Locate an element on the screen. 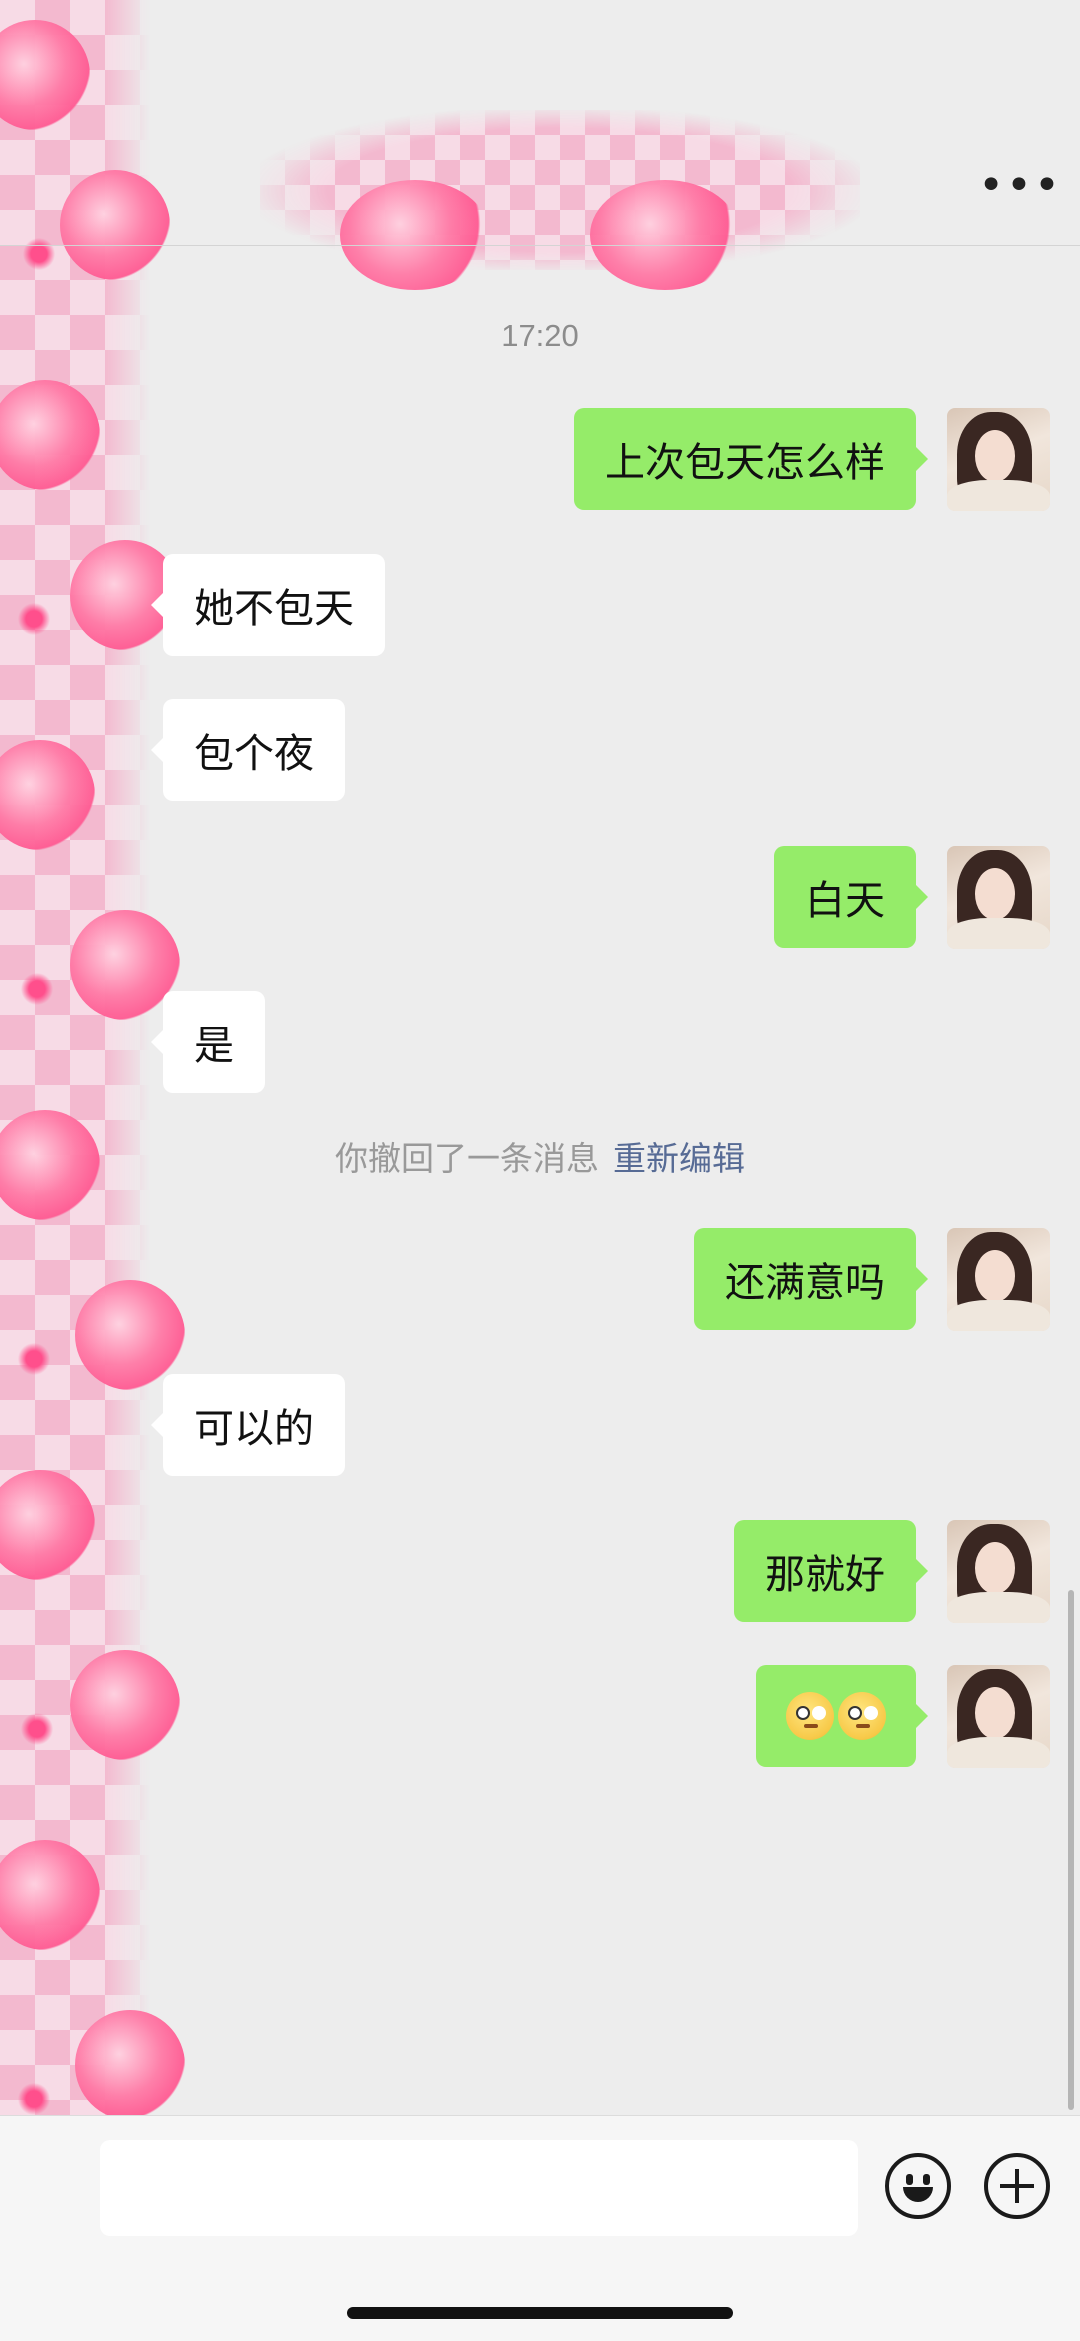 The height and width of the screenshot is (2341, 1080). recall-notice: 你撤回了一条消息 重新编辑 is located at coordinates (540, 1156).